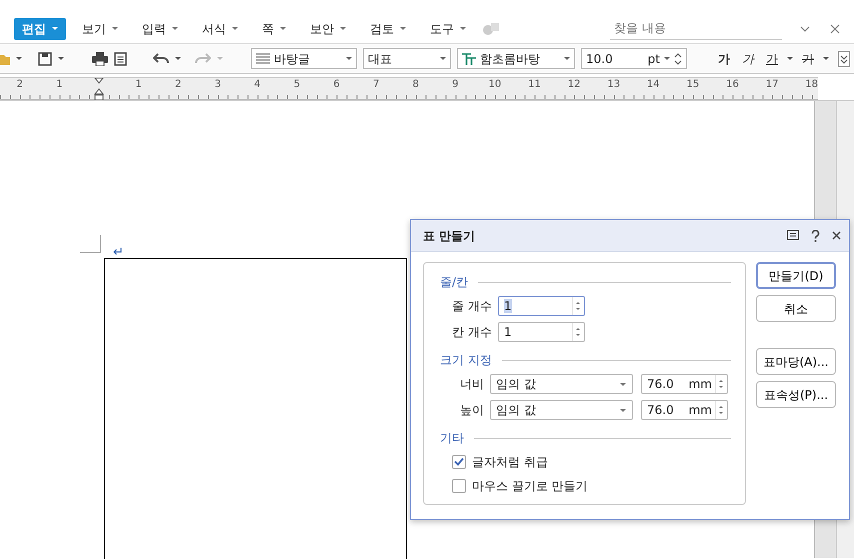 This screenshot has height=559, width=854. What do you see at coordinates (732, 85) in the screenshot?
I see `ruler-number: 16` at bounding box center [732, 85].